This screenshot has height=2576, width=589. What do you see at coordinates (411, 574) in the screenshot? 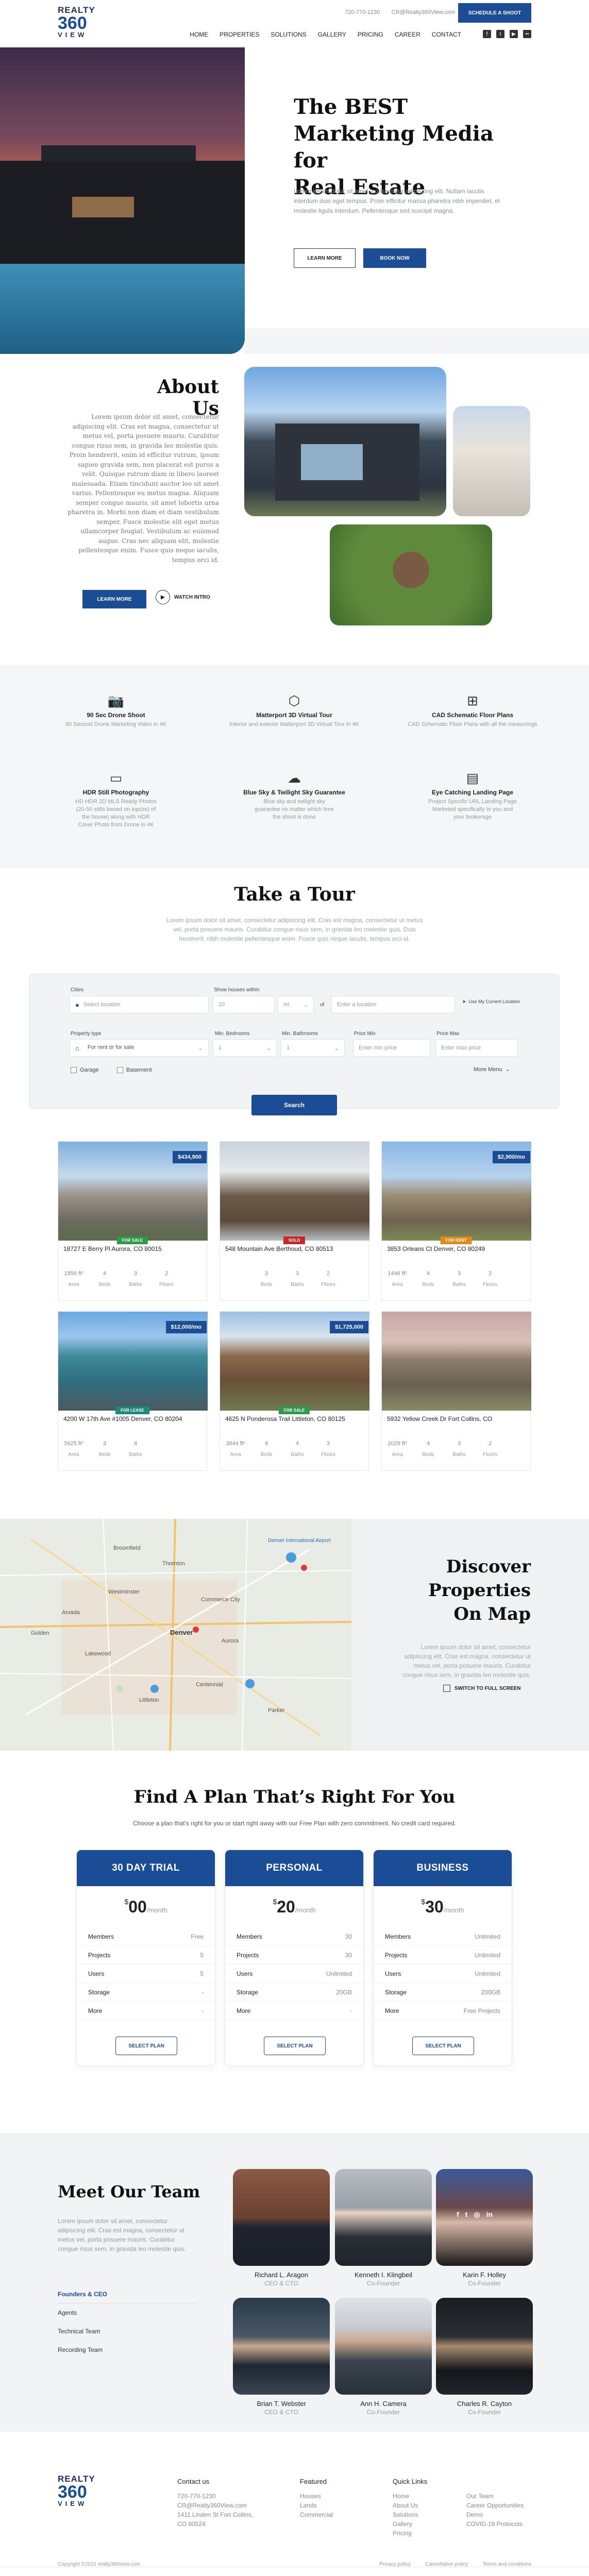
I see `about-image-aerial` at bounding box center [411, 574].